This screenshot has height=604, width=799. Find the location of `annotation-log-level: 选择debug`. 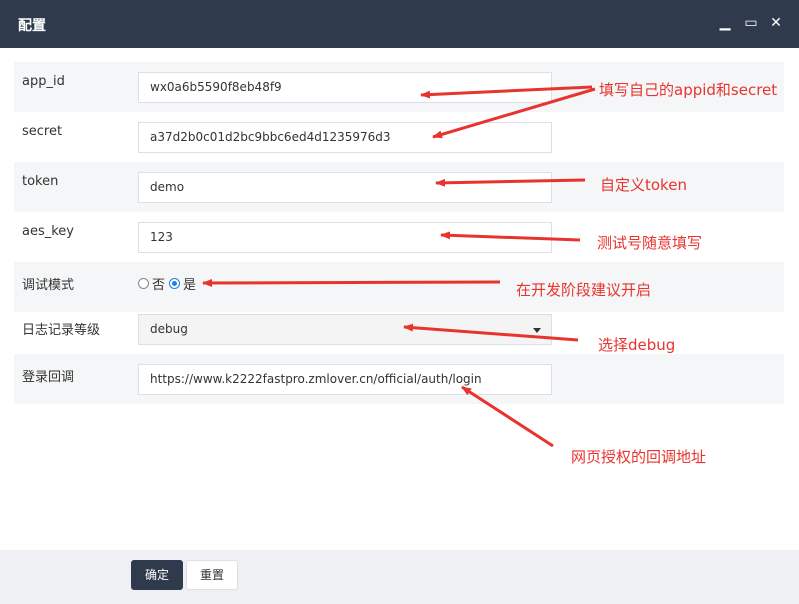

annotation-log-level: 选择debug is located at coordinates (637, 345).